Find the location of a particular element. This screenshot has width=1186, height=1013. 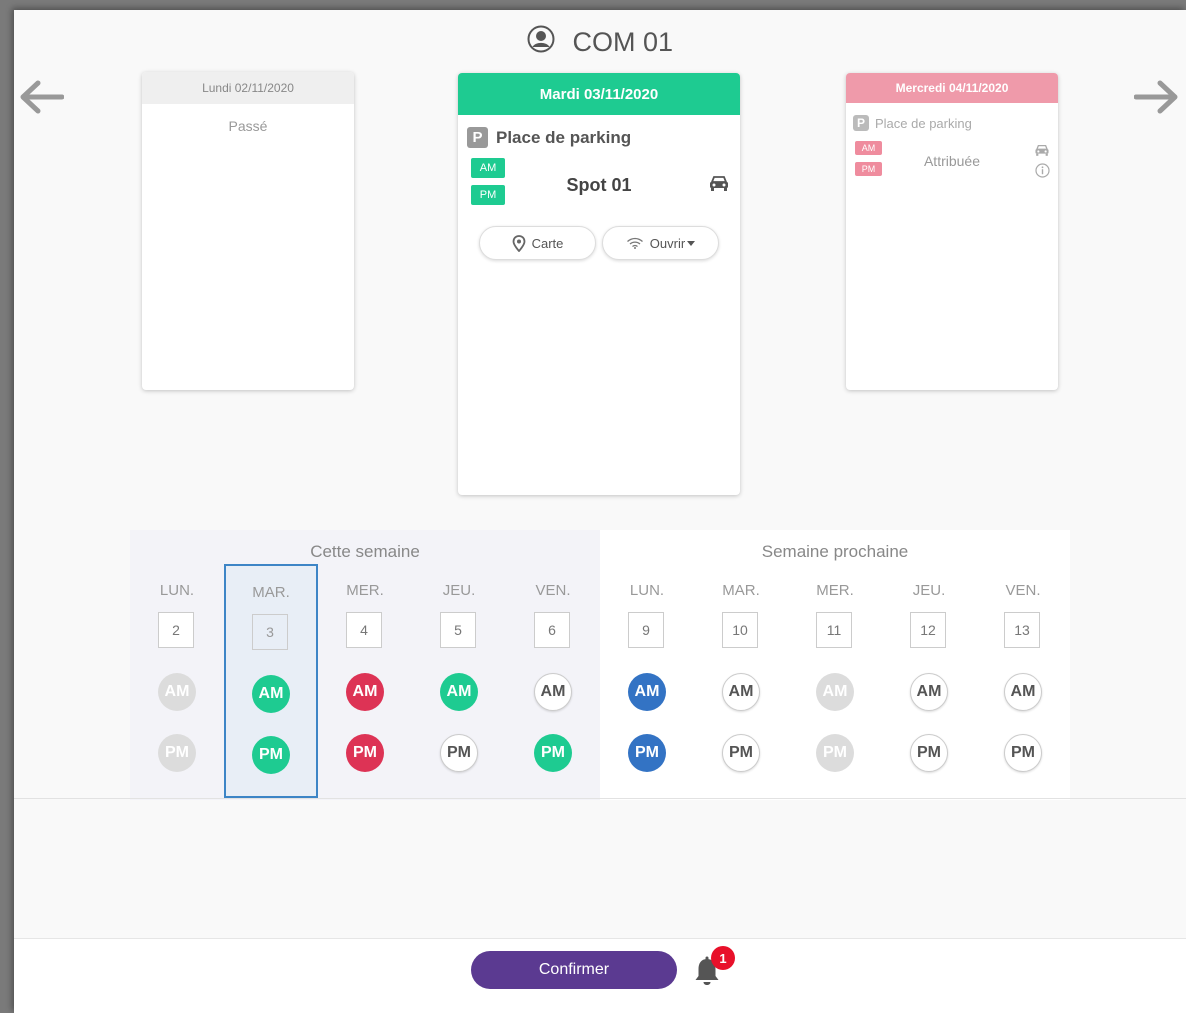

user-circle-icon is located at coordinates (541, 39).